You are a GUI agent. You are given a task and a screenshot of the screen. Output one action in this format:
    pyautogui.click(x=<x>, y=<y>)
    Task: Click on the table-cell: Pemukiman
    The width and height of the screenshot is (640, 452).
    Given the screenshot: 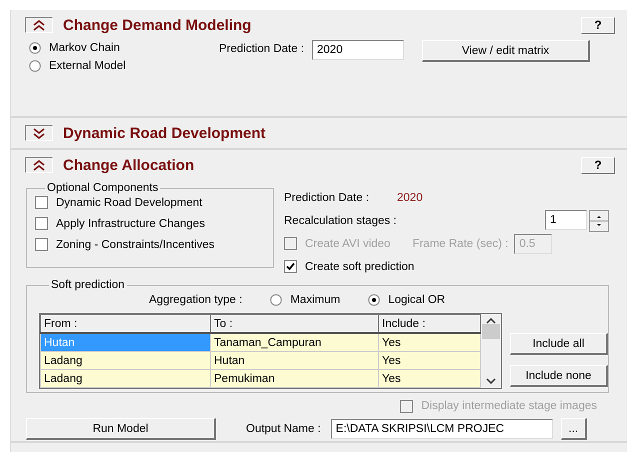 What is the action you would take?
    pyautogui.click(x=294, y=379)
    